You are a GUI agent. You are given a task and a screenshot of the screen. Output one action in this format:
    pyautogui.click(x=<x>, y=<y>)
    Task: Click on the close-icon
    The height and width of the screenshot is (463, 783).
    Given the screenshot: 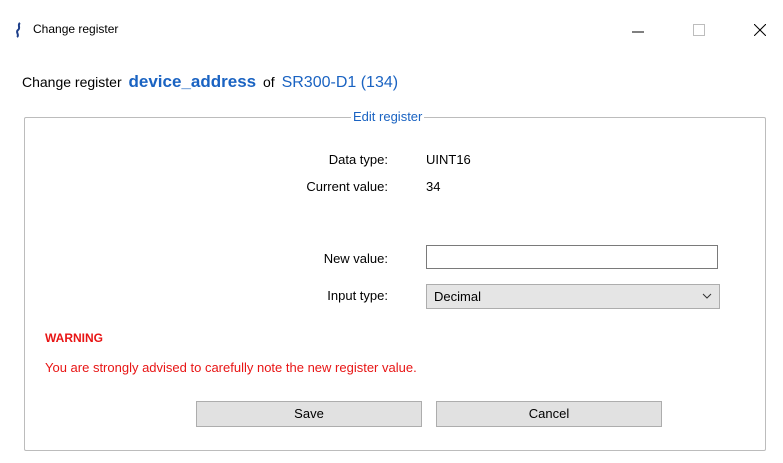 What is the action you would take?
    pyautogui.click(x=760, y=30)
    